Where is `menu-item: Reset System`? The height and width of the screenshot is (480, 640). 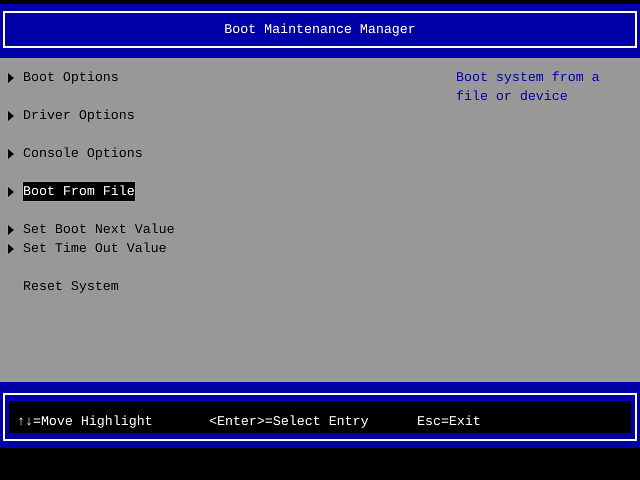 menu-item: Reset System is located at coordinates (71, 286).